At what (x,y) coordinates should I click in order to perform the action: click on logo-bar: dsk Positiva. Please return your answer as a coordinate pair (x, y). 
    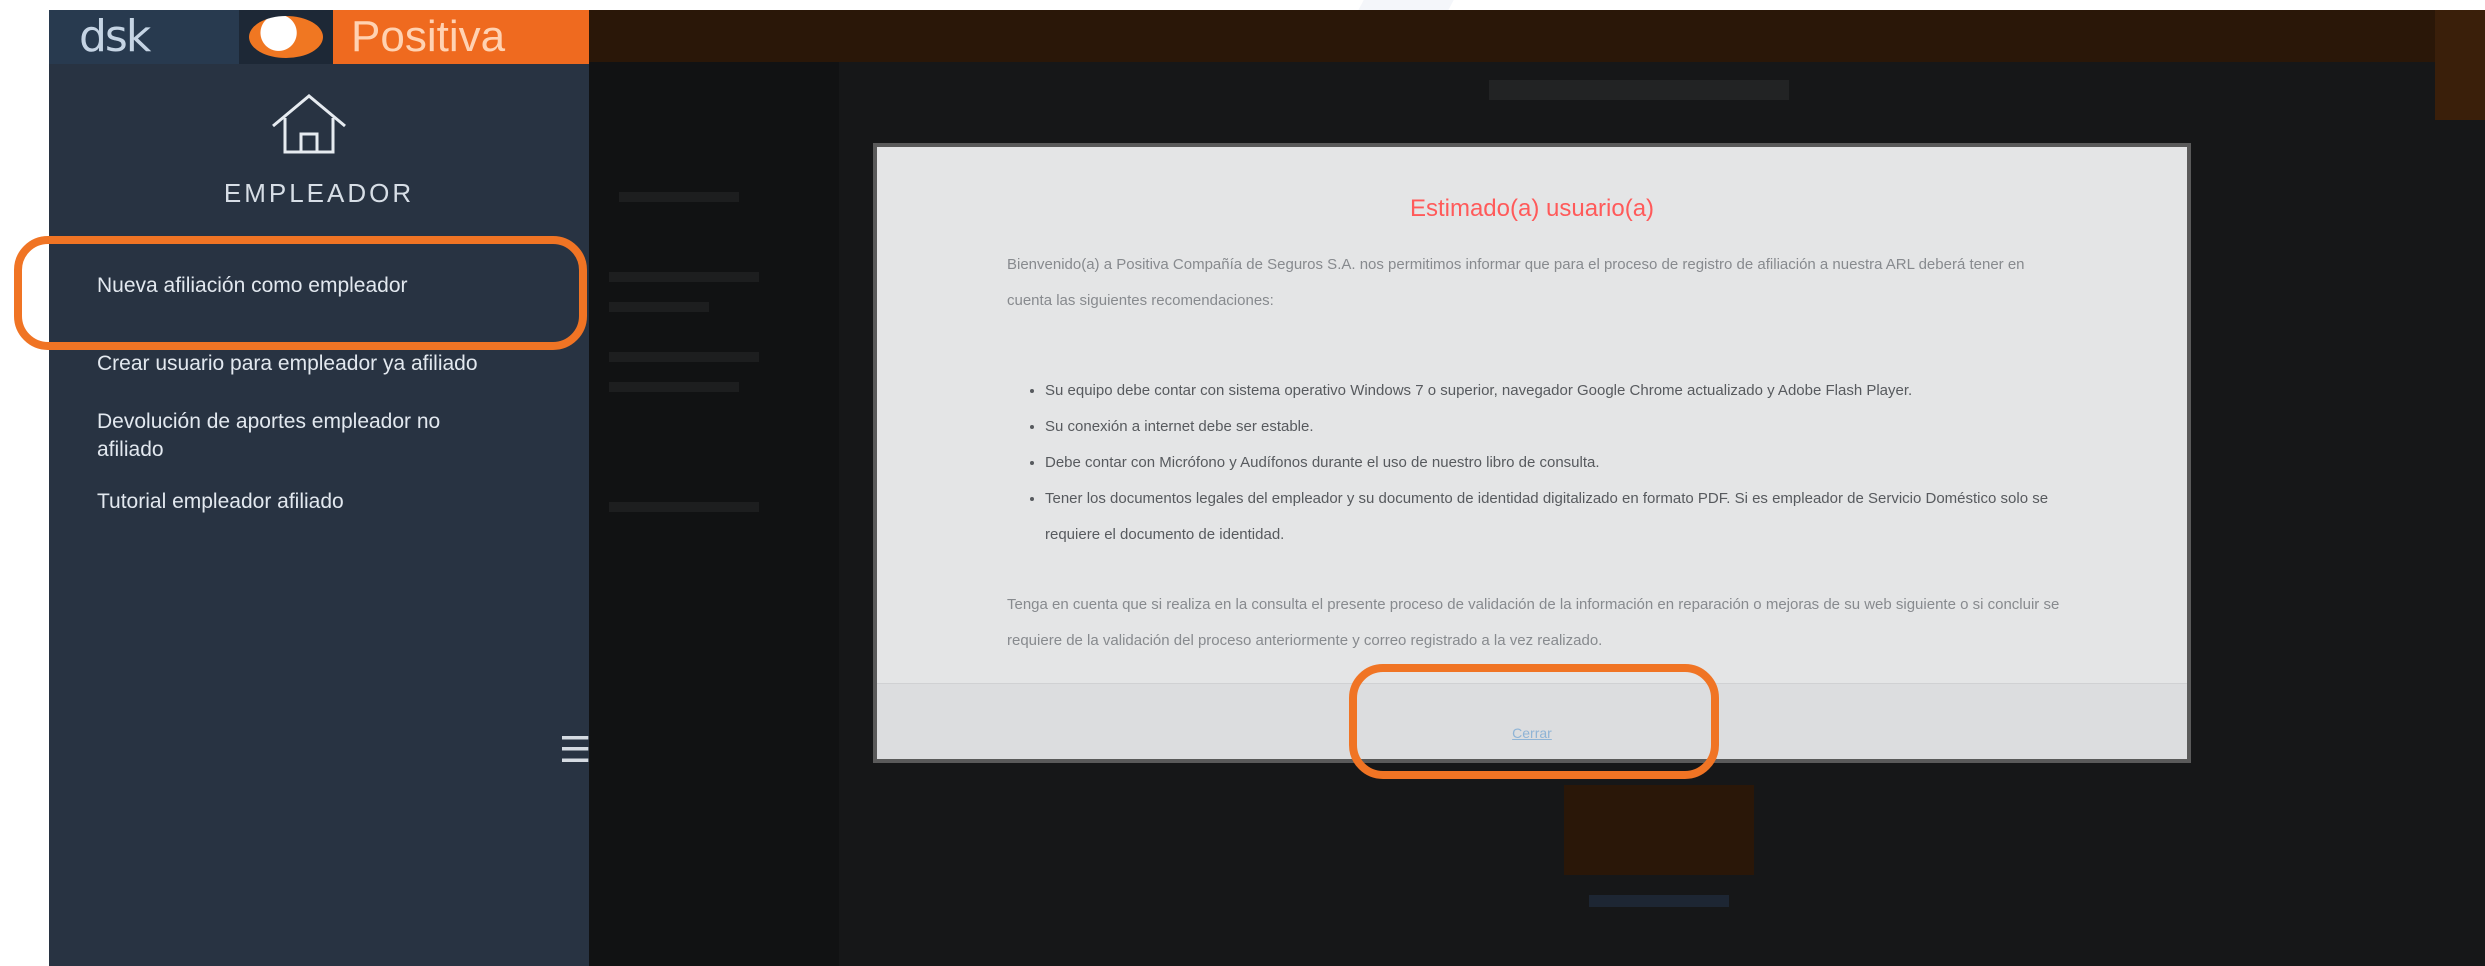
    Looking at the image, I should click on (319, 37).